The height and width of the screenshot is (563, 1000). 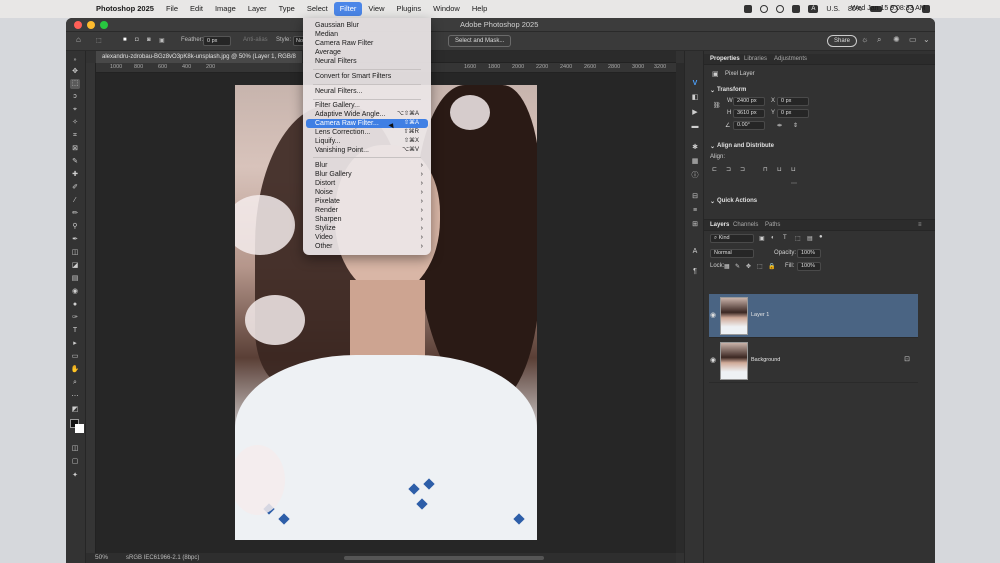 I want to click on layer-name: Background, so click(x=765, y=360).